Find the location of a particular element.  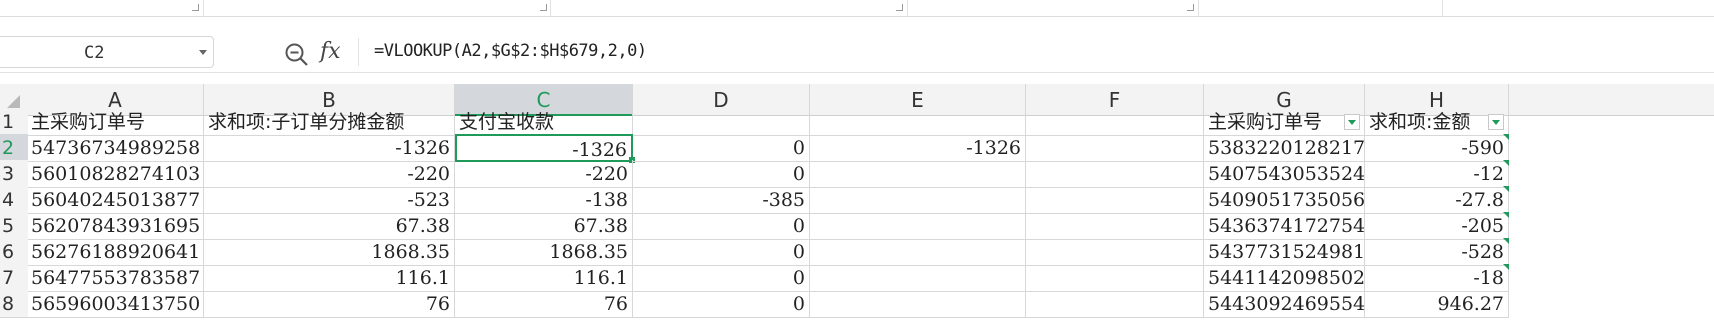

cell-b4: -523 is located at coordinates (329, 200).